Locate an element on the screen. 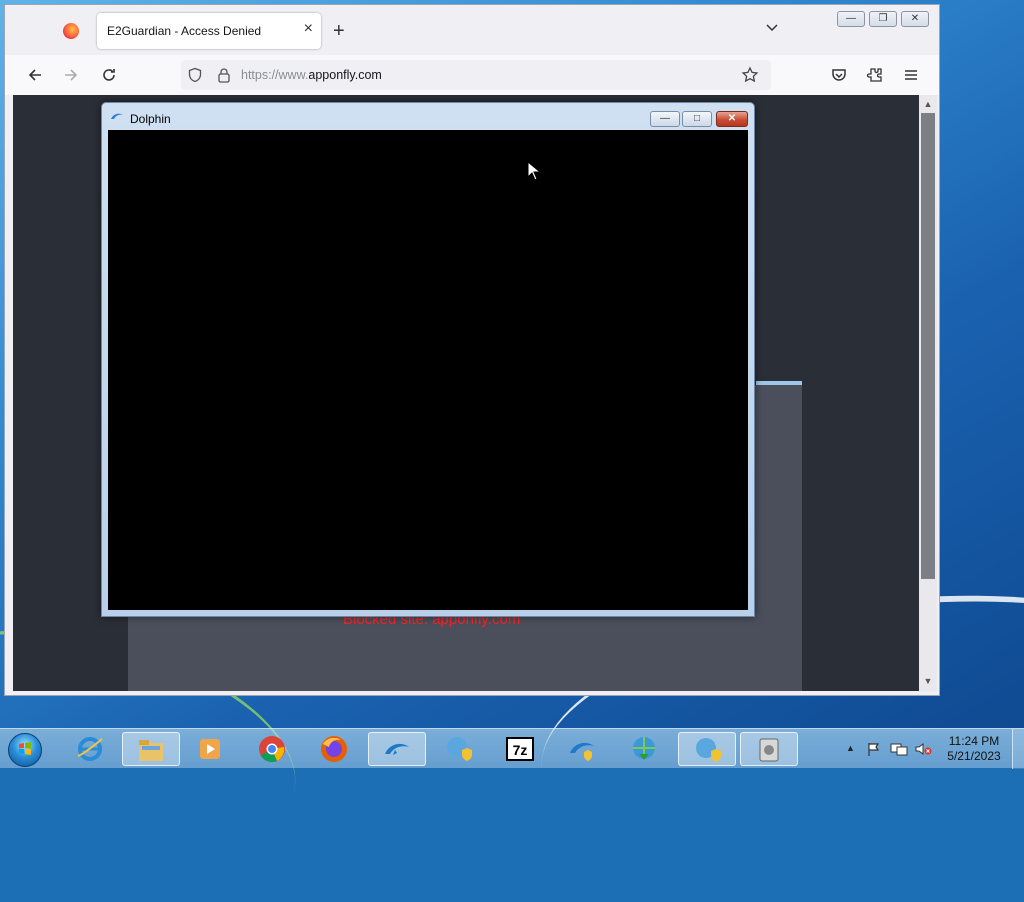 Image resolution: width=1024 pixels, height=902 pixels. taskbar-7zip: 7z is located at coordinates (521, 749).